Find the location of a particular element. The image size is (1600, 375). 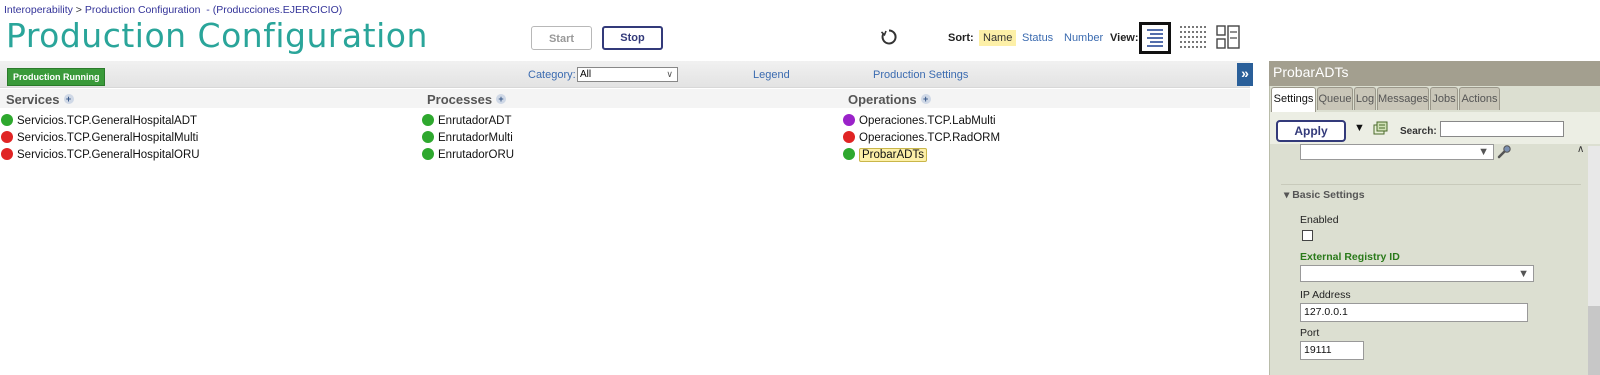

basic-settings-label: Basic Settings is located at coordinates (1328, 195).